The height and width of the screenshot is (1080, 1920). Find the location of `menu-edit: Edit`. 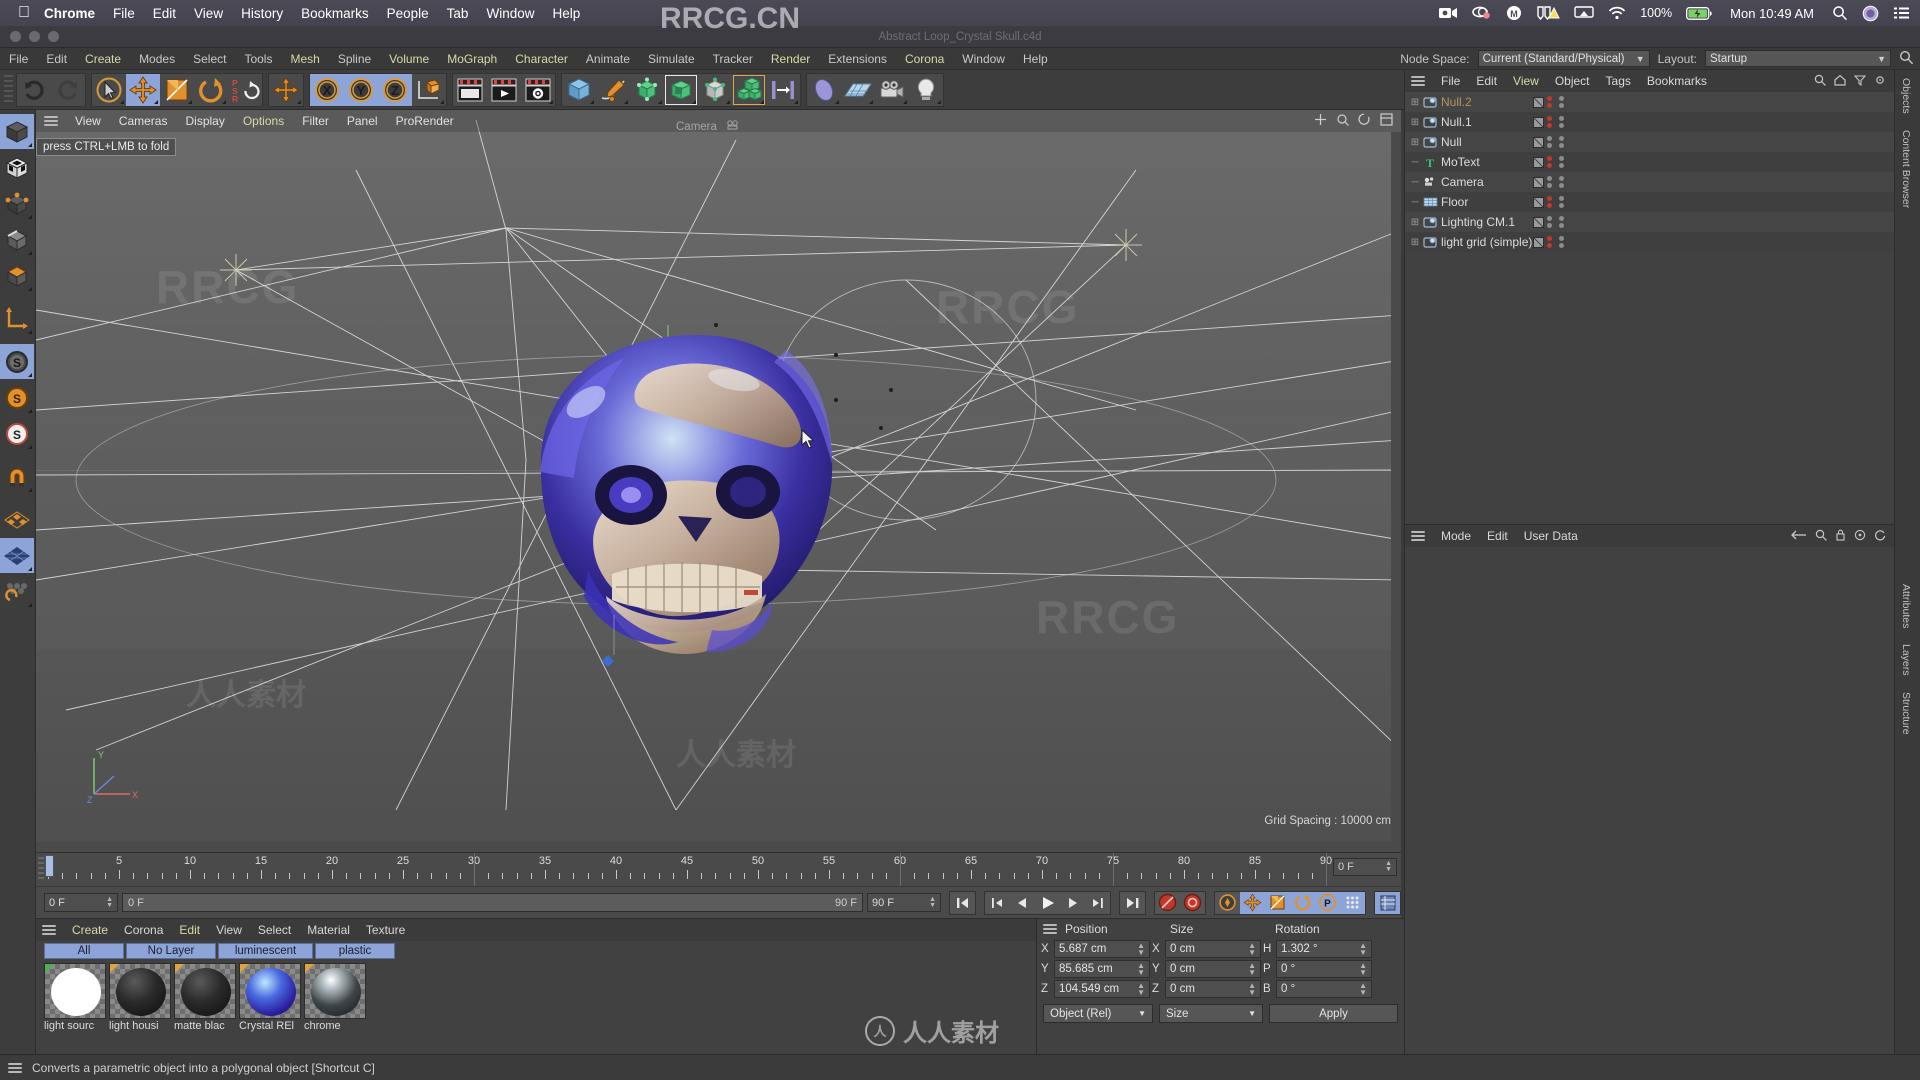

menu-edit: Edit is located at coordinates (56, 59).